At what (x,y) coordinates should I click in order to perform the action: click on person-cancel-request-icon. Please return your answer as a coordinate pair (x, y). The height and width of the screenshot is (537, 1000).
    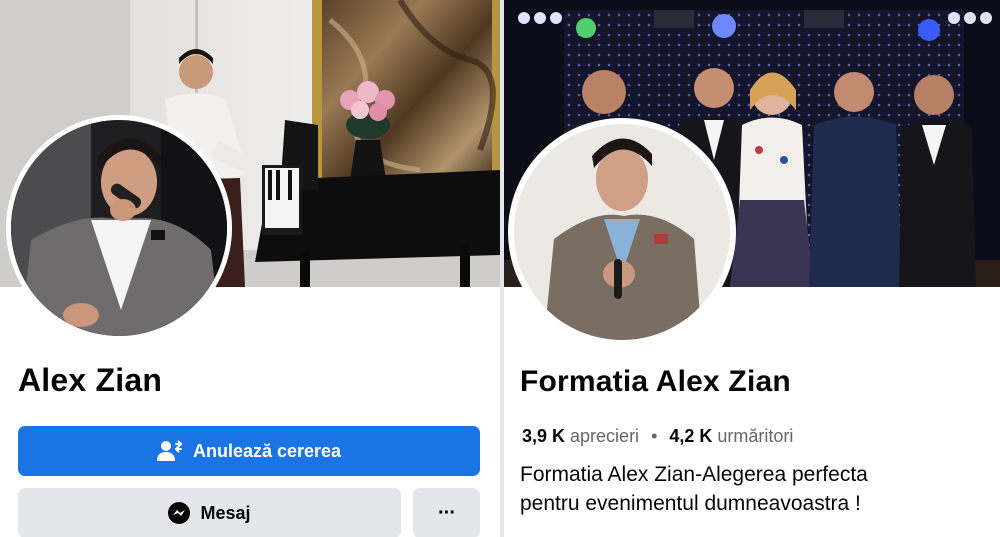
    Looking at the image, I should click on (169, 451).